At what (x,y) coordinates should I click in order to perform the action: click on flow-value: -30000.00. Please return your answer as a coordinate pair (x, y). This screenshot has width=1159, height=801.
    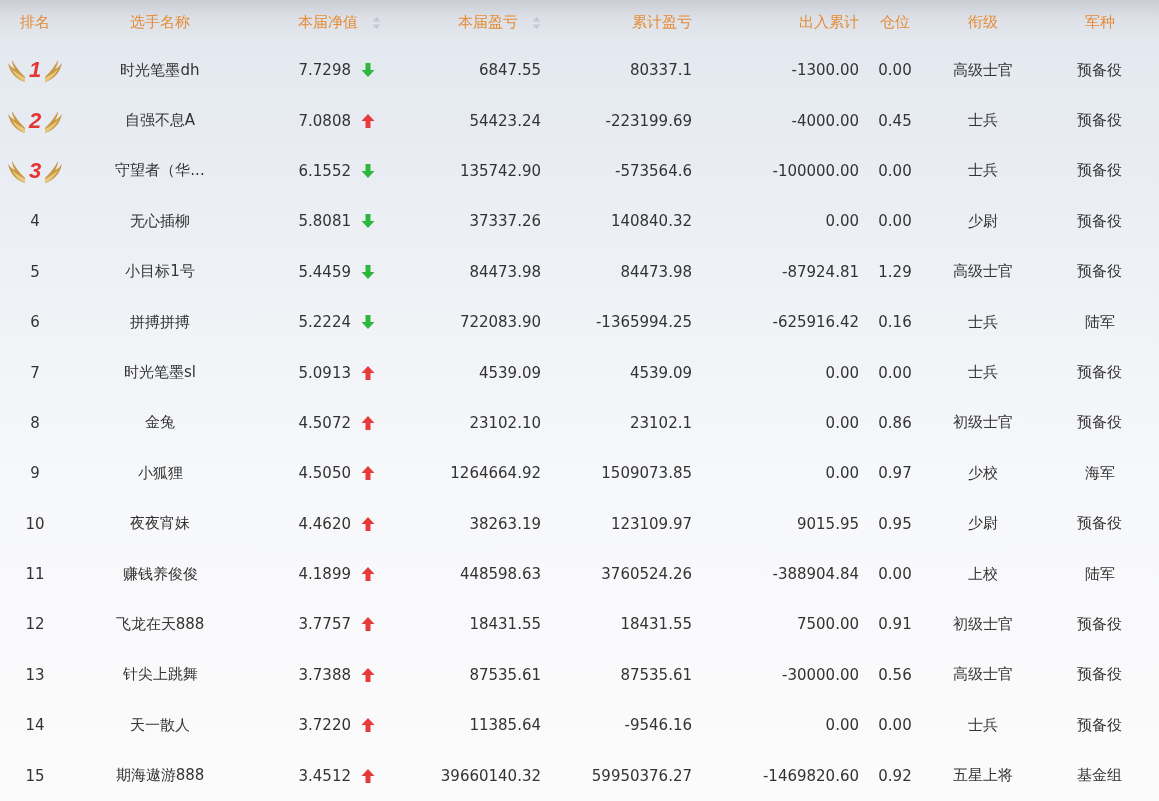
    Looking at the image, I should click on (820, 674).